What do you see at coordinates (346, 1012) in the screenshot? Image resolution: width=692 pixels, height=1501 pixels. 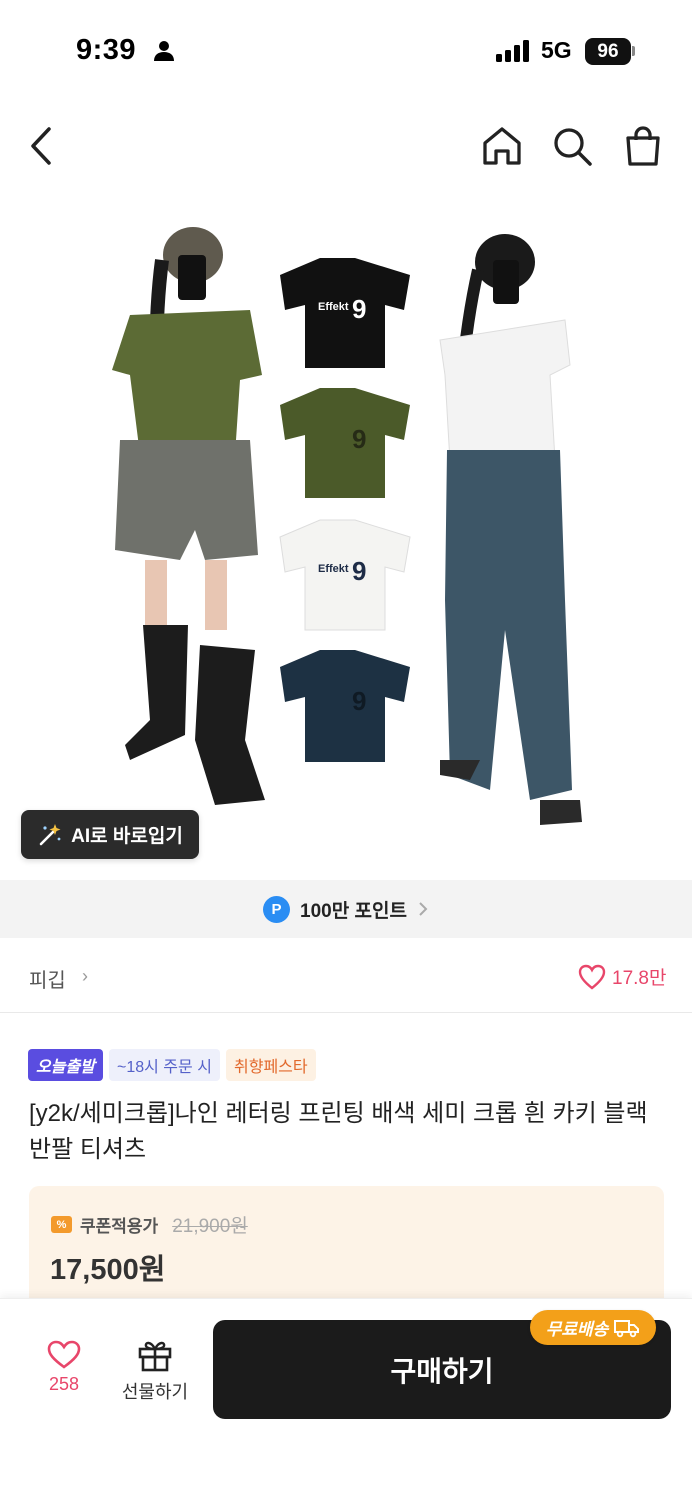 I see `divider` at bounding box center [346, 1012].